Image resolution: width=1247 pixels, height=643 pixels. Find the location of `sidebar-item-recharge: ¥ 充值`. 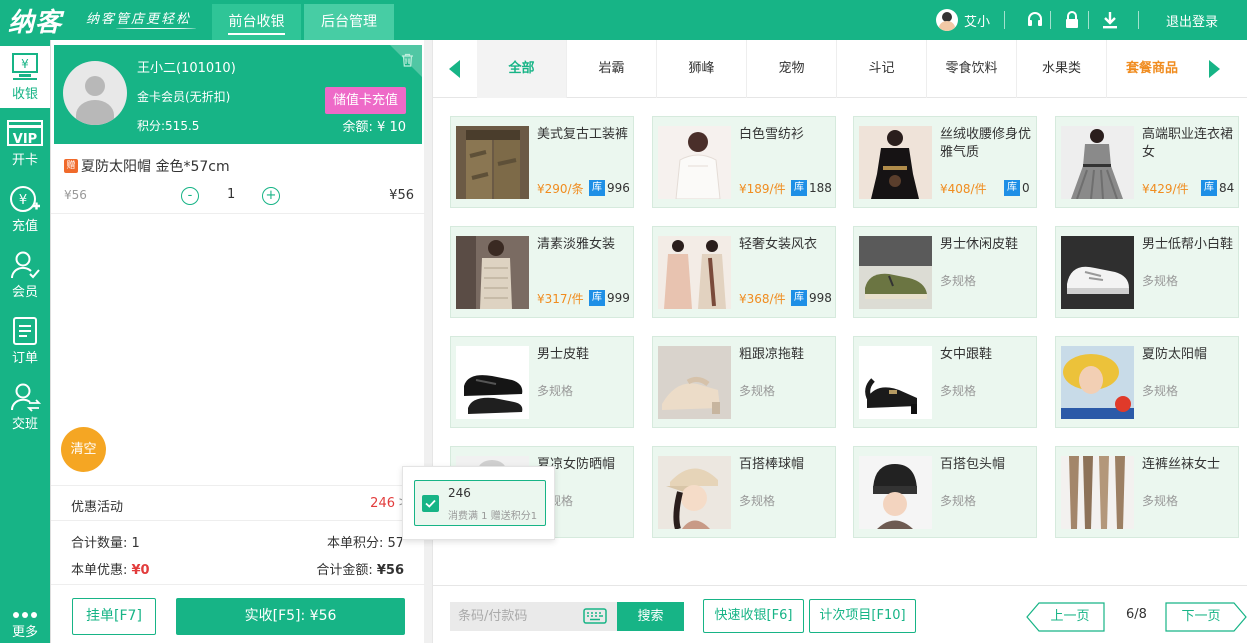

sidebar-item-recharge: ¥ 充值 is located at coordinates (25, 209).